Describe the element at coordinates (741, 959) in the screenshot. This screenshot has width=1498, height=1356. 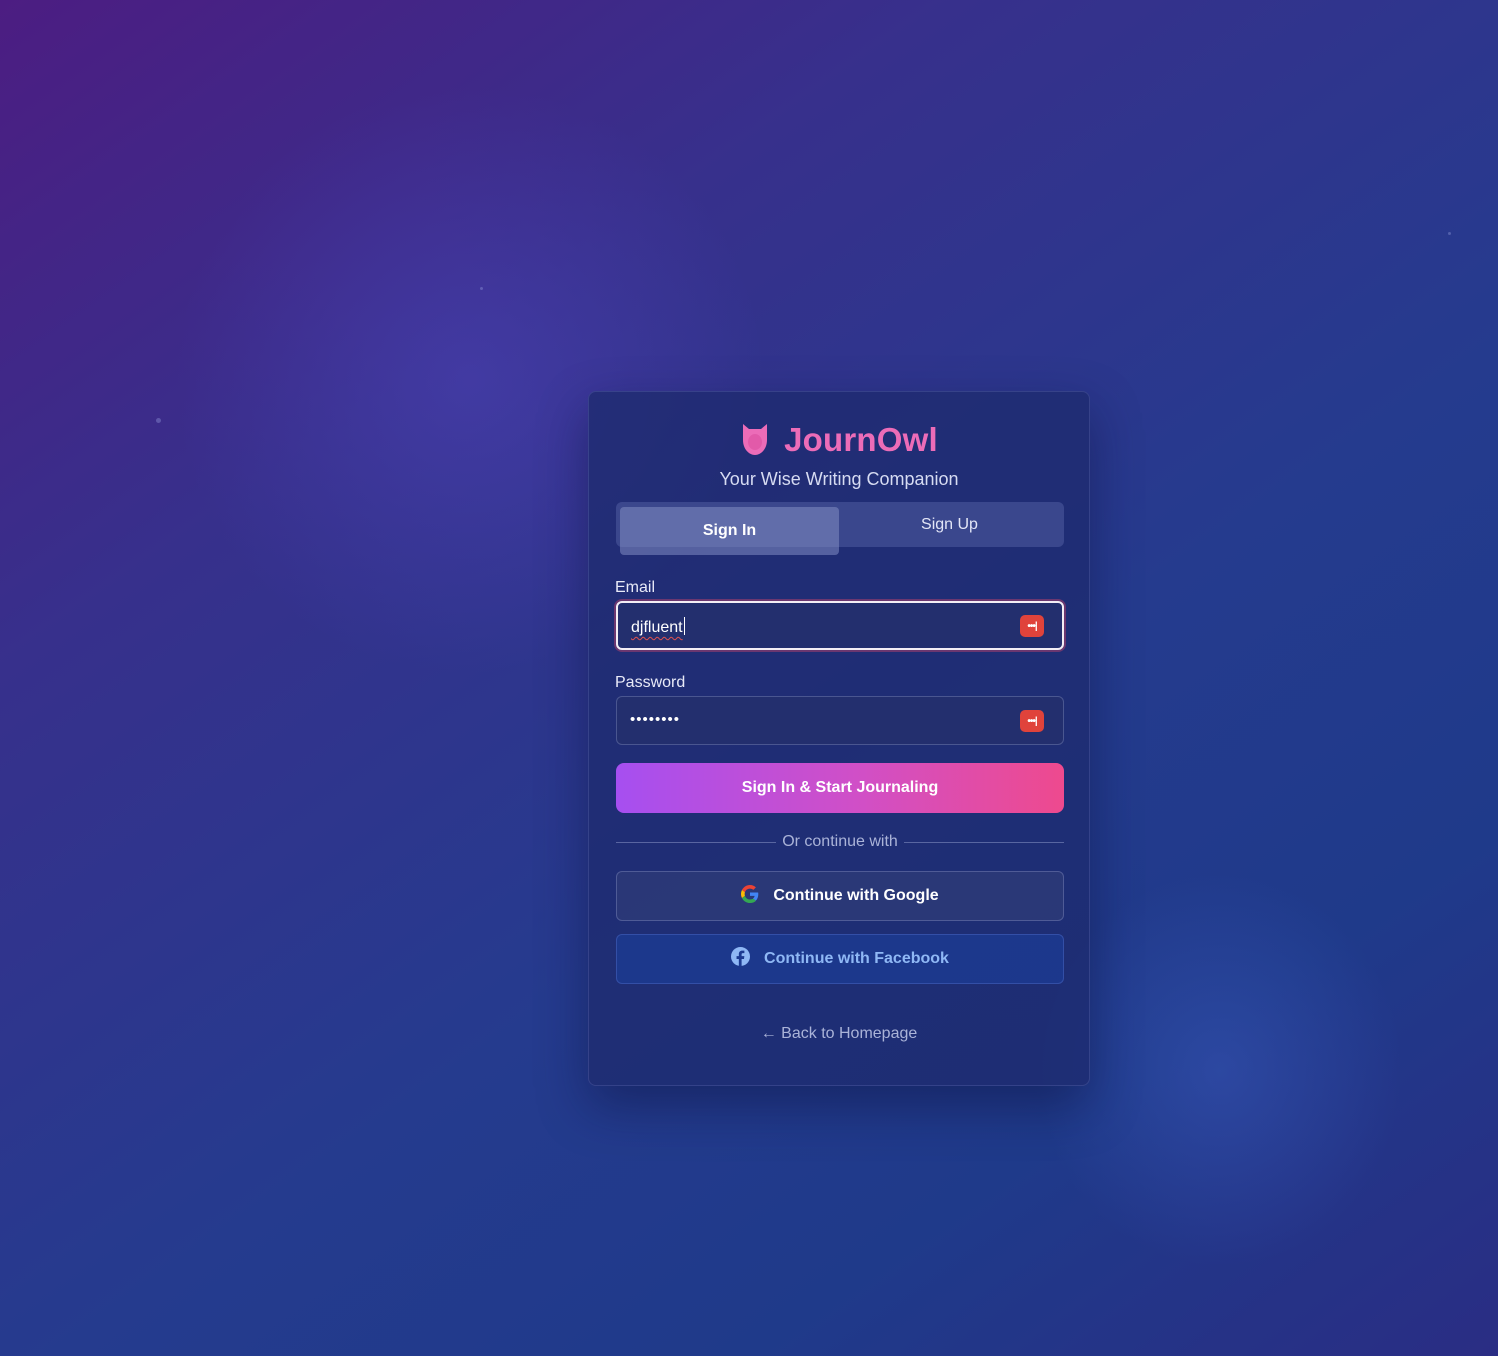
I see `facebook-icon` at that location.